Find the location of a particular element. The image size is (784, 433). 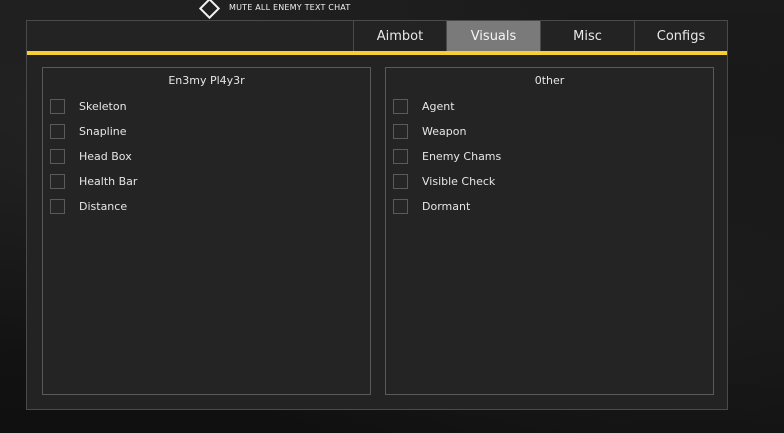

tab-configs: Configs is located at coordinates (680, 36).